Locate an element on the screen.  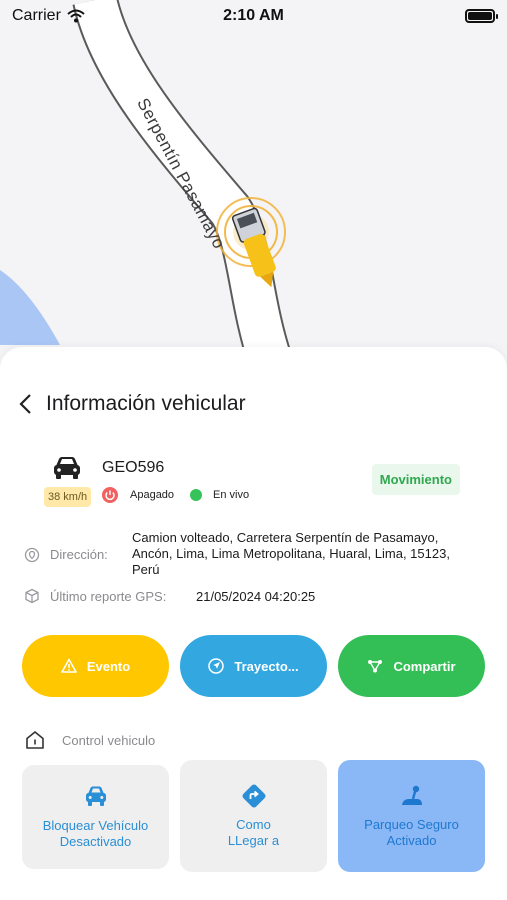
back-chevron-icon is located at coordinates (25, 404).